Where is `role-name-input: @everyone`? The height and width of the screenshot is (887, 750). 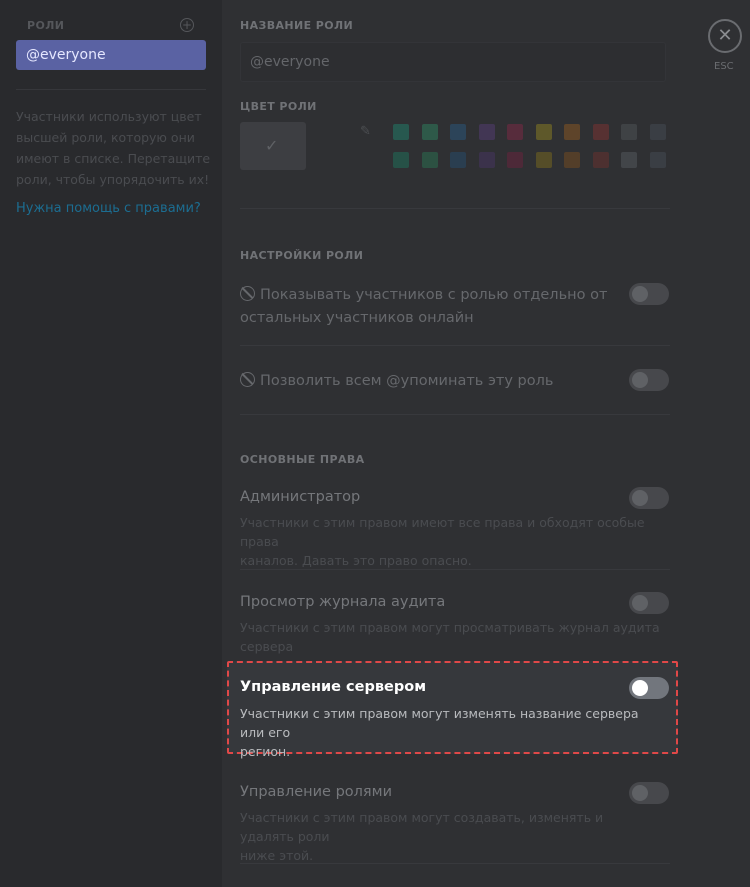 role-name-input: @everyone is located at coordinates (453, 62).